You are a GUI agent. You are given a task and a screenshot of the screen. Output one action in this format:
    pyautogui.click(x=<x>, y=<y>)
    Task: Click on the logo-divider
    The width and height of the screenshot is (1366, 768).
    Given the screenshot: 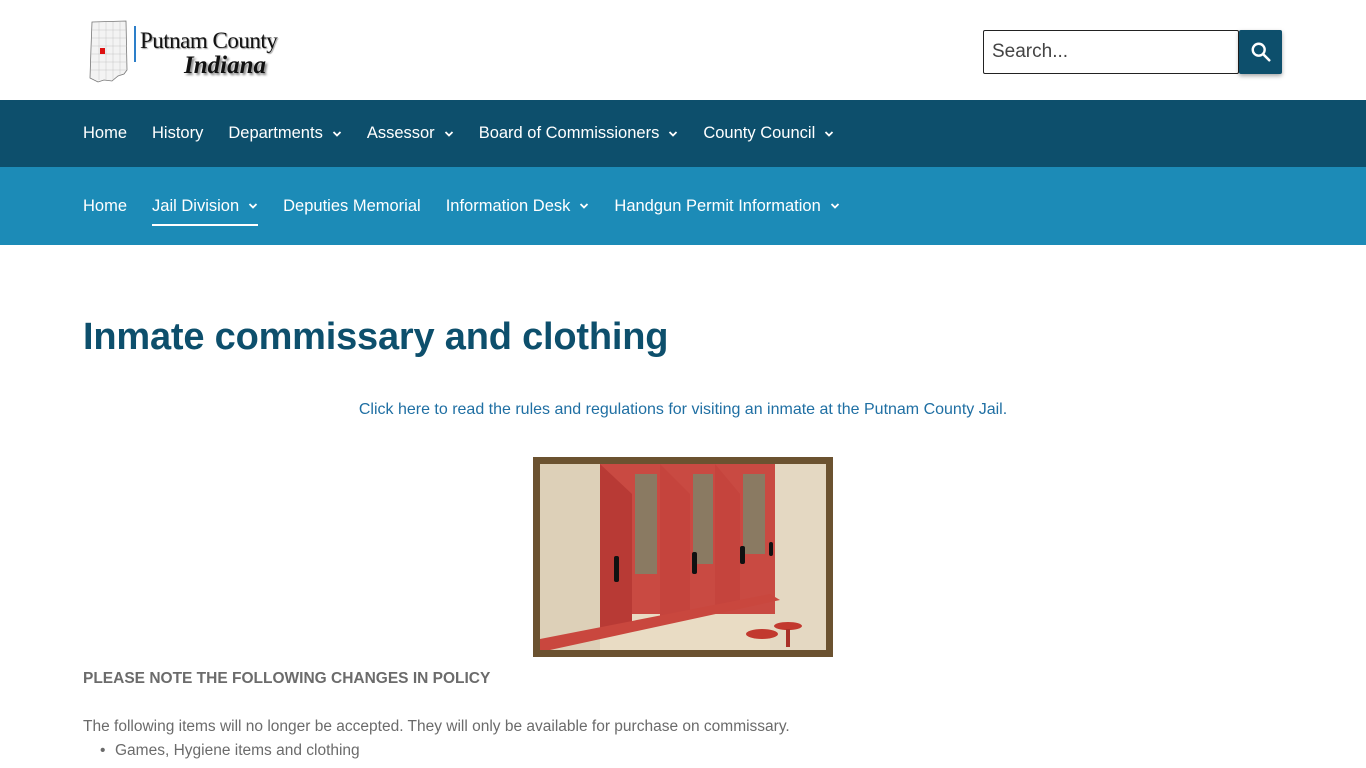 What is the action you would take?
    pyautogui.click(x=135, y=44)
    